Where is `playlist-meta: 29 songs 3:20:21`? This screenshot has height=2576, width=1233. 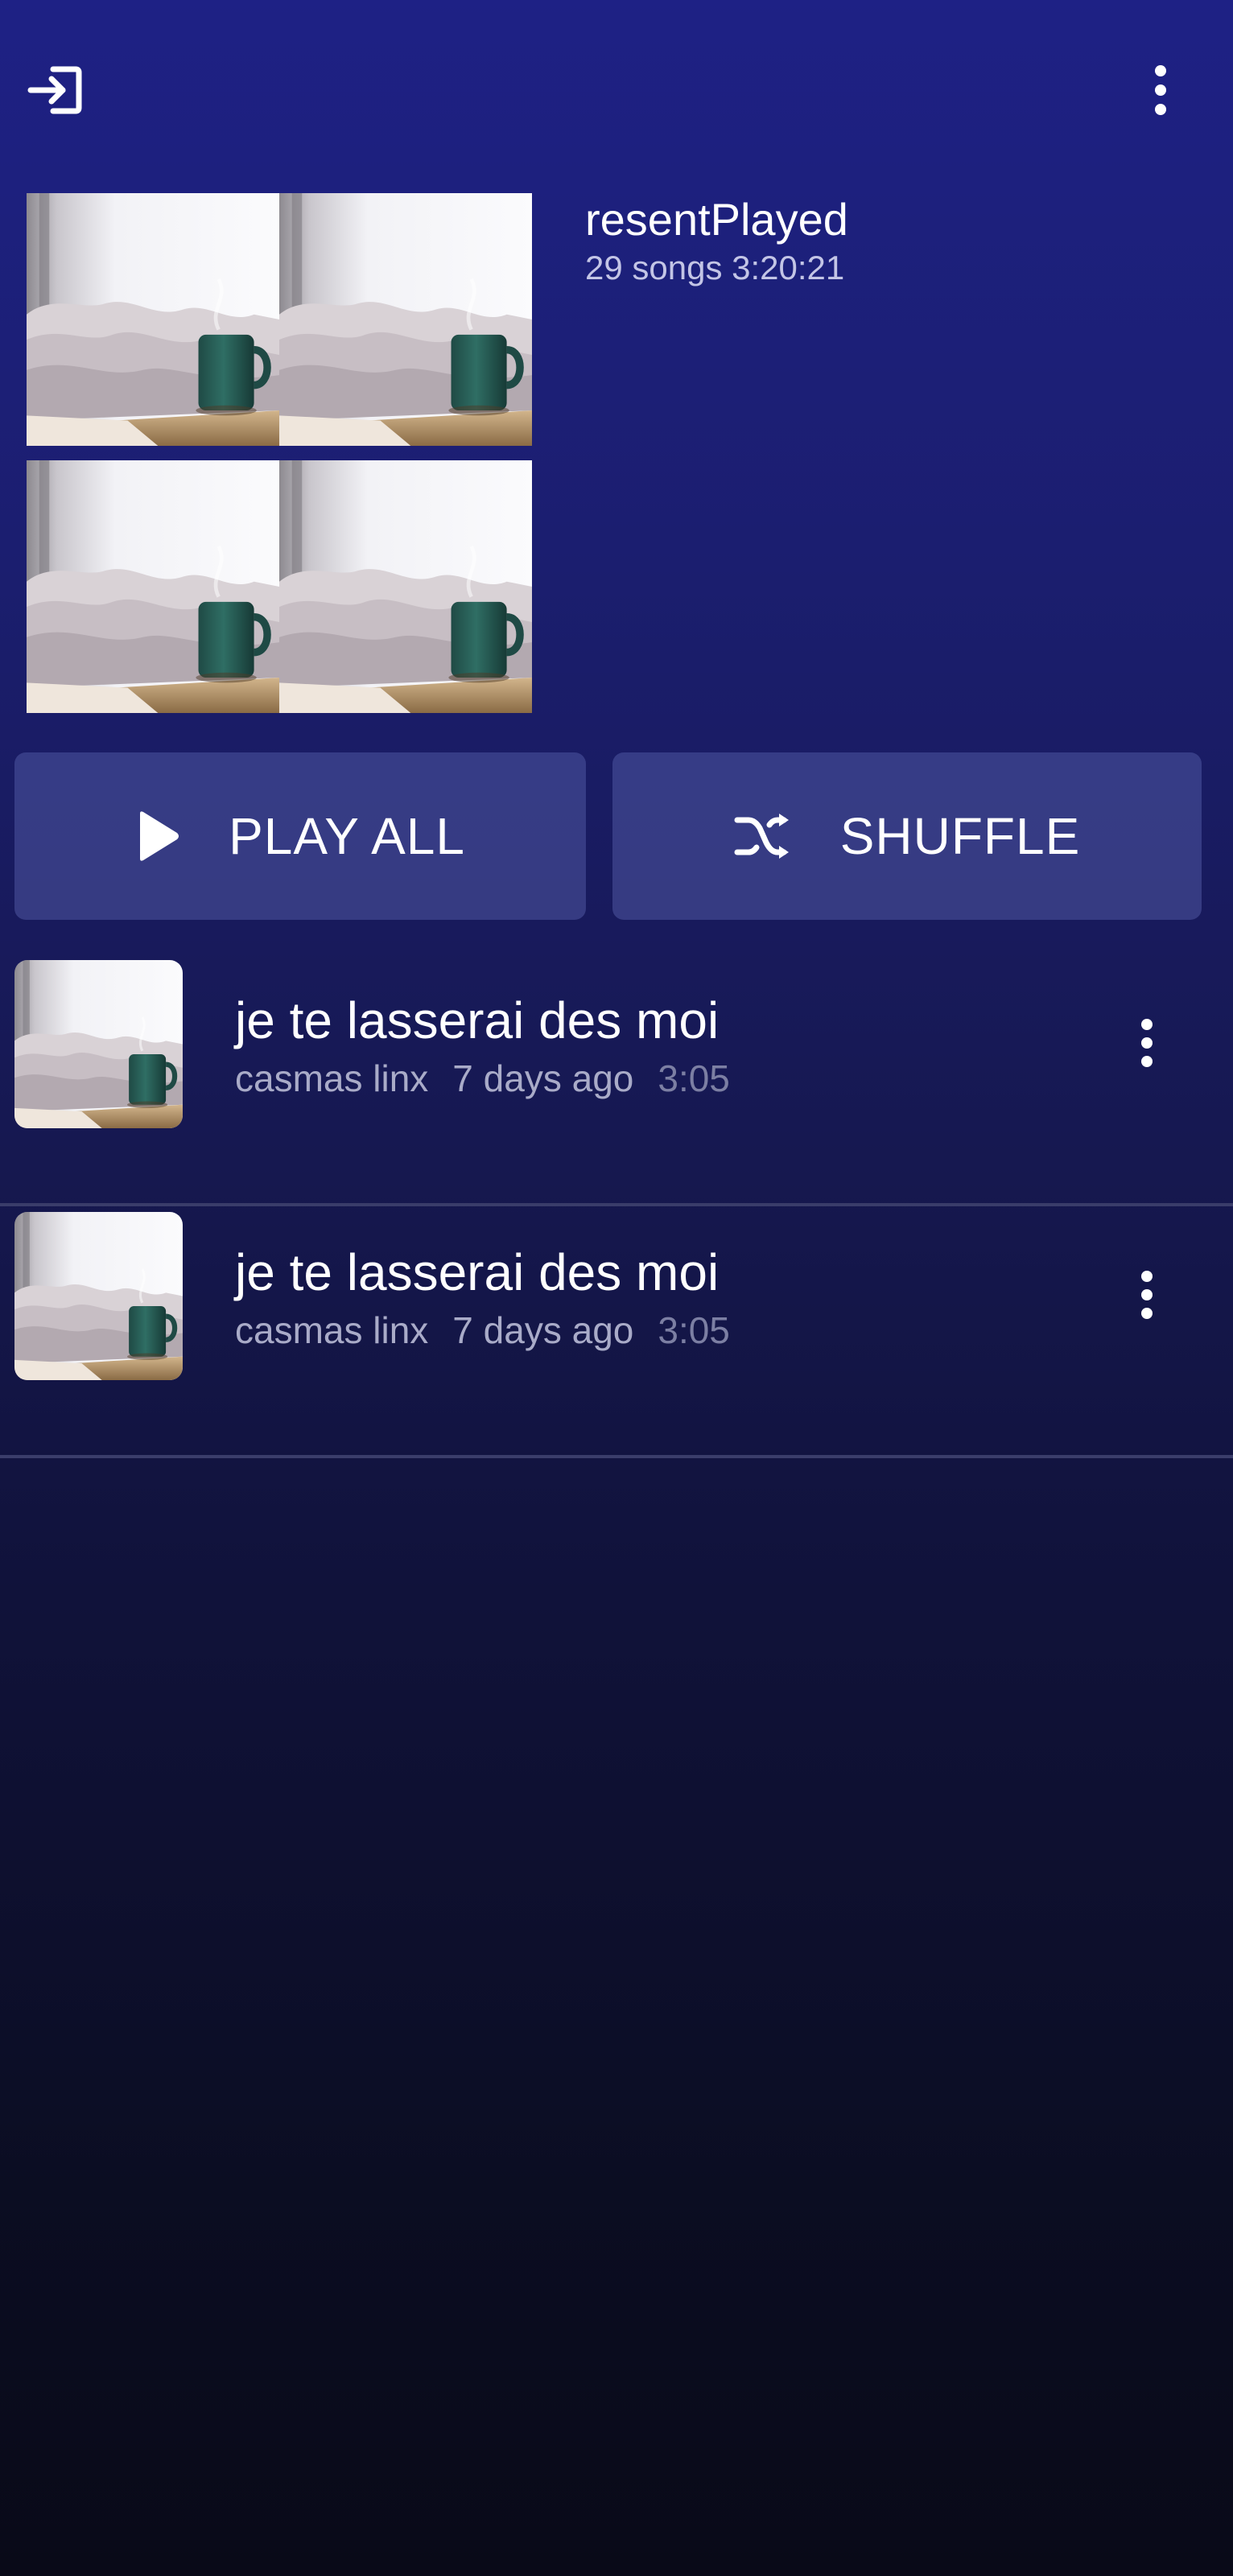
playlist-meta: 29 songs 3:20:21 is located at coordinates (715, 267).